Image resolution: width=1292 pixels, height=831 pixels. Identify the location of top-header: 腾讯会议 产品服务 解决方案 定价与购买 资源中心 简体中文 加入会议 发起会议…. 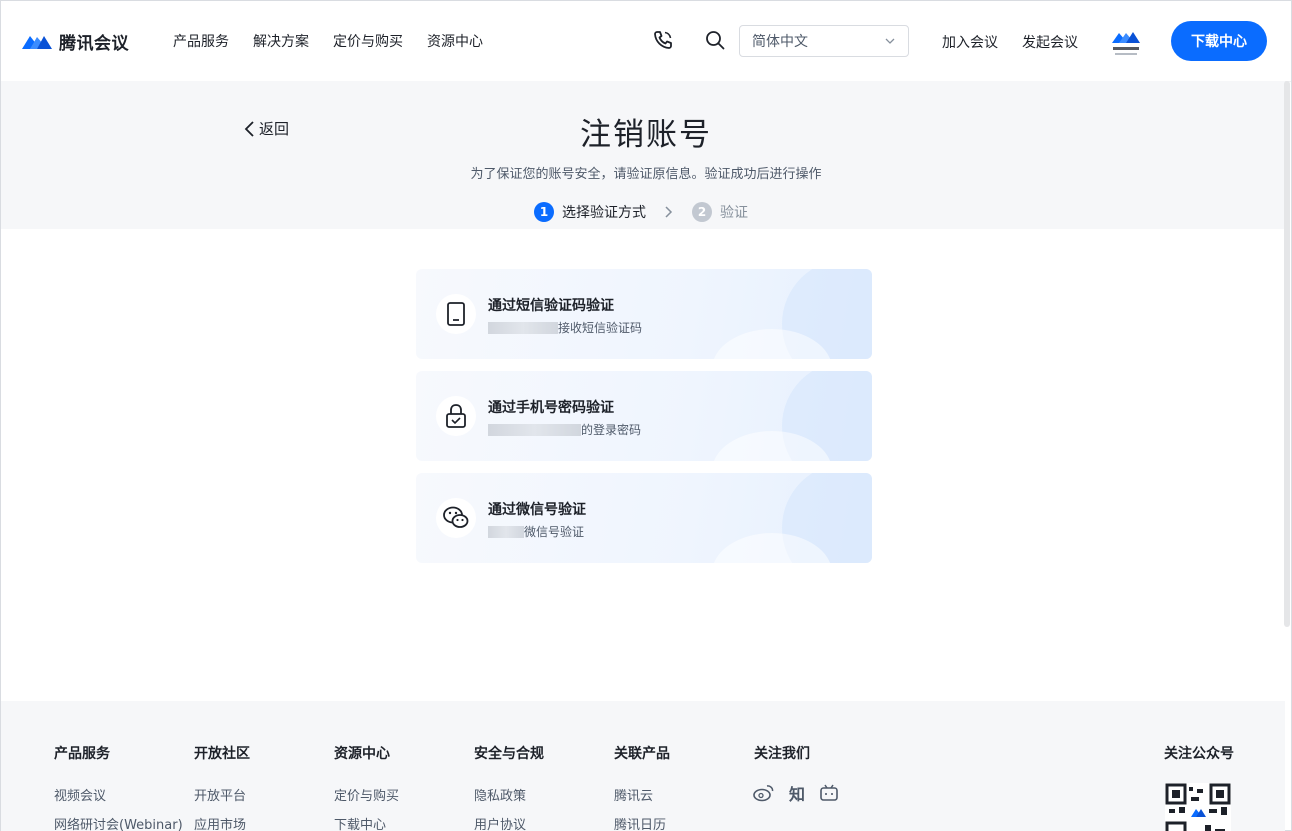
(646, 41).